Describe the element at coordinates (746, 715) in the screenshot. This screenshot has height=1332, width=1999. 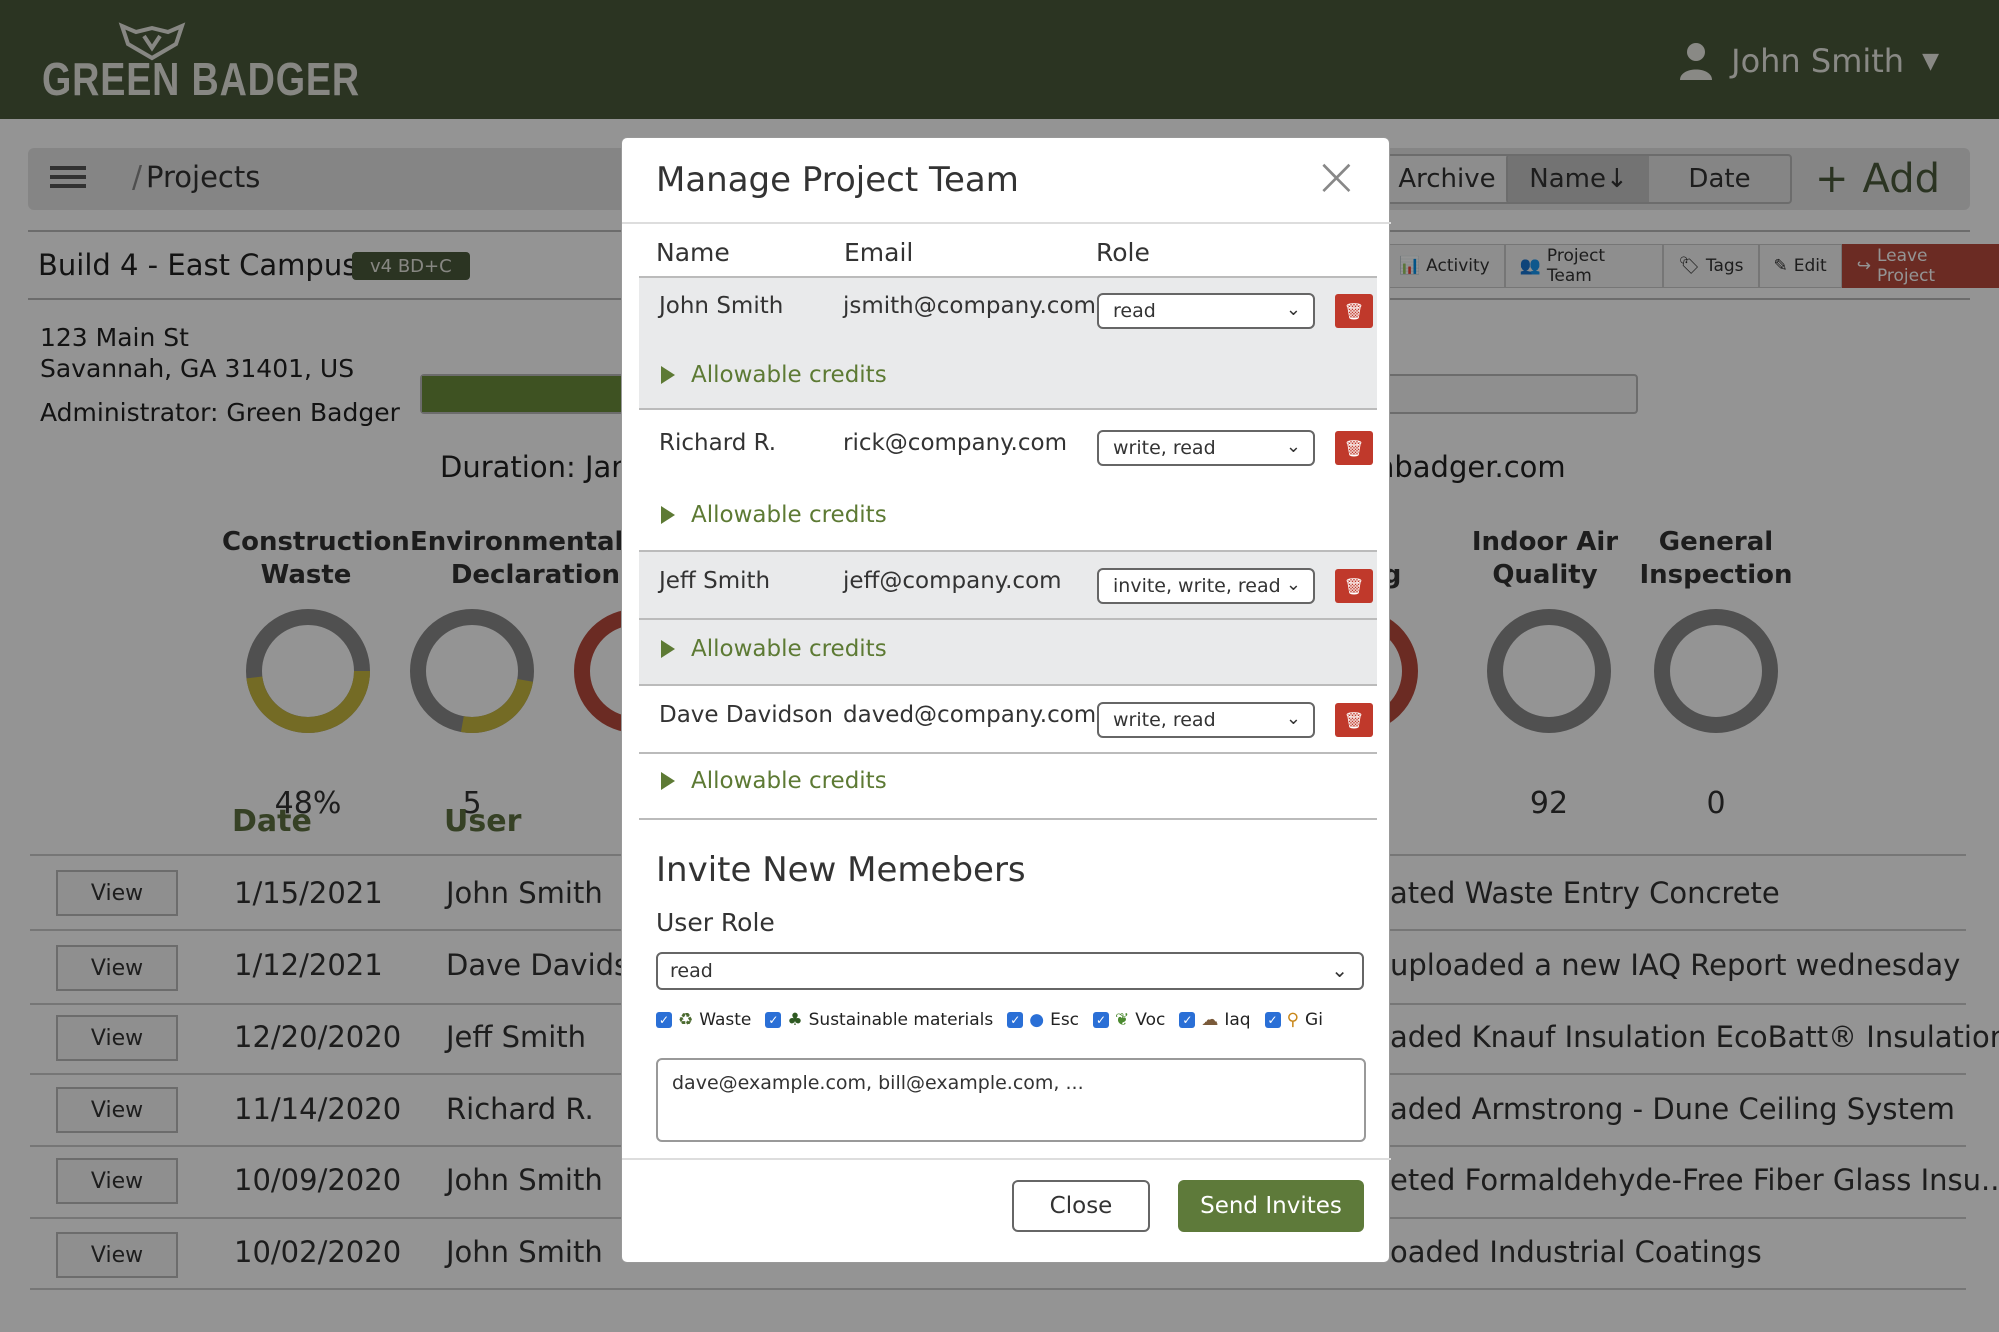
I see `member-name: Dave Davidson` at that location.